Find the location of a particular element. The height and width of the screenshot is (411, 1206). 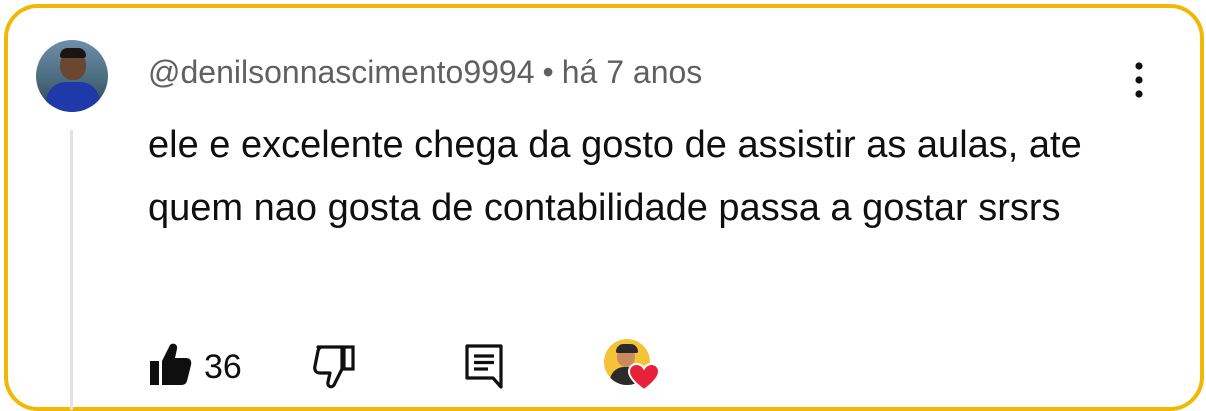

more-vertical-icon is located at coordinates (1139, 80).